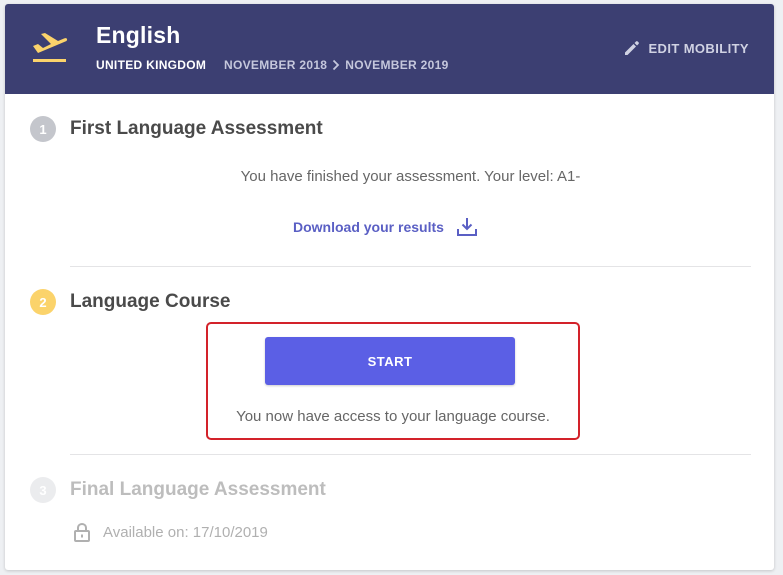 This screenshot has width=783, height=575. What do you see at coordinates (185, 532) in the screenshot?
I see `available-date-text: Available on: 17/10/2019` at bounding box center [185, 532].